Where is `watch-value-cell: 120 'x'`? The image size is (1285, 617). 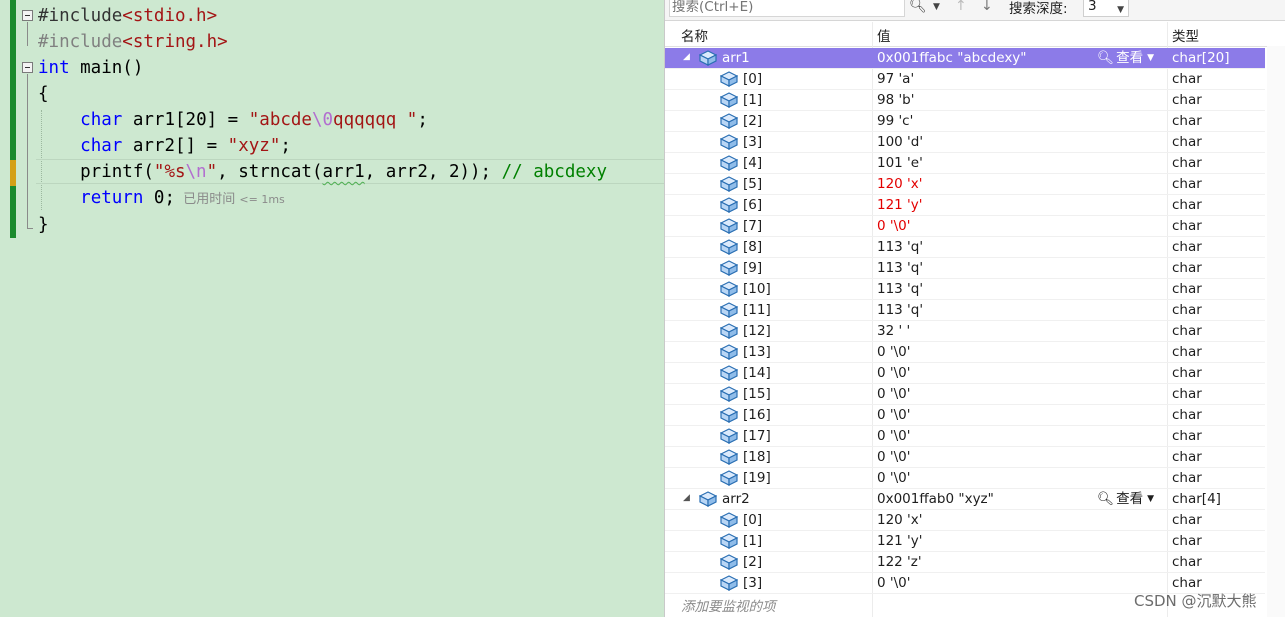 watch-value-cell: 120 'x' is located at coordinates (900, 520).